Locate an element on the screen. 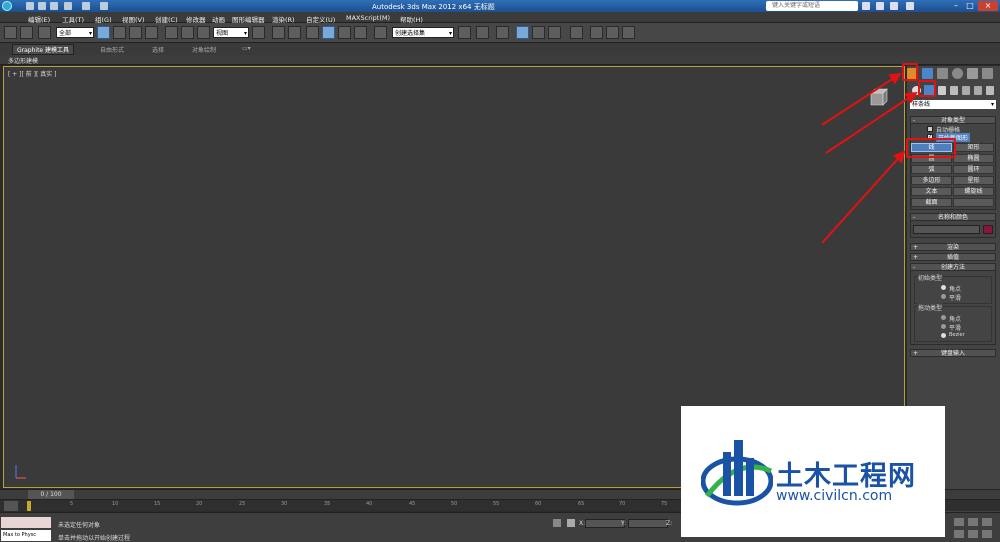  curve-editor-icon is located at coordinates (538, 32).